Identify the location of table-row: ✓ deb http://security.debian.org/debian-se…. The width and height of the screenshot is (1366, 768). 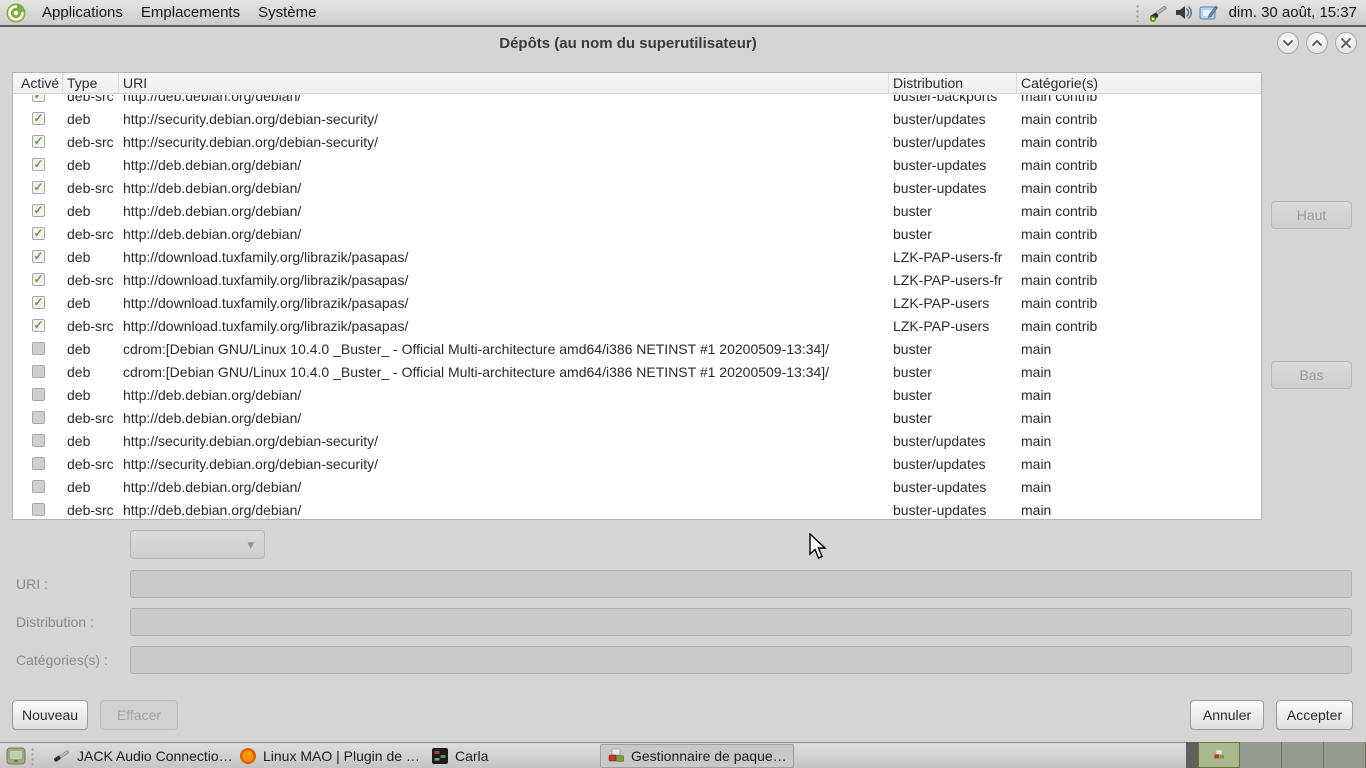
(637, 118).